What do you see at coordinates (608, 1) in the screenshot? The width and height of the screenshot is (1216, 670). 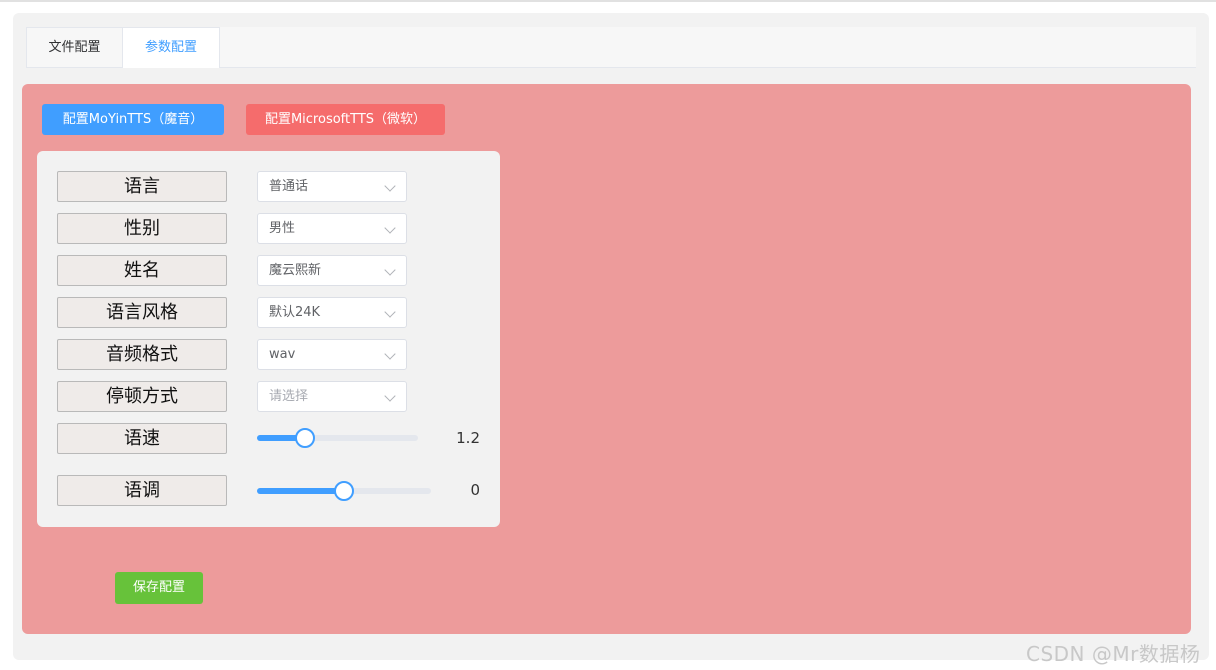 I see `top-divider` at bounding box center [608, 1].